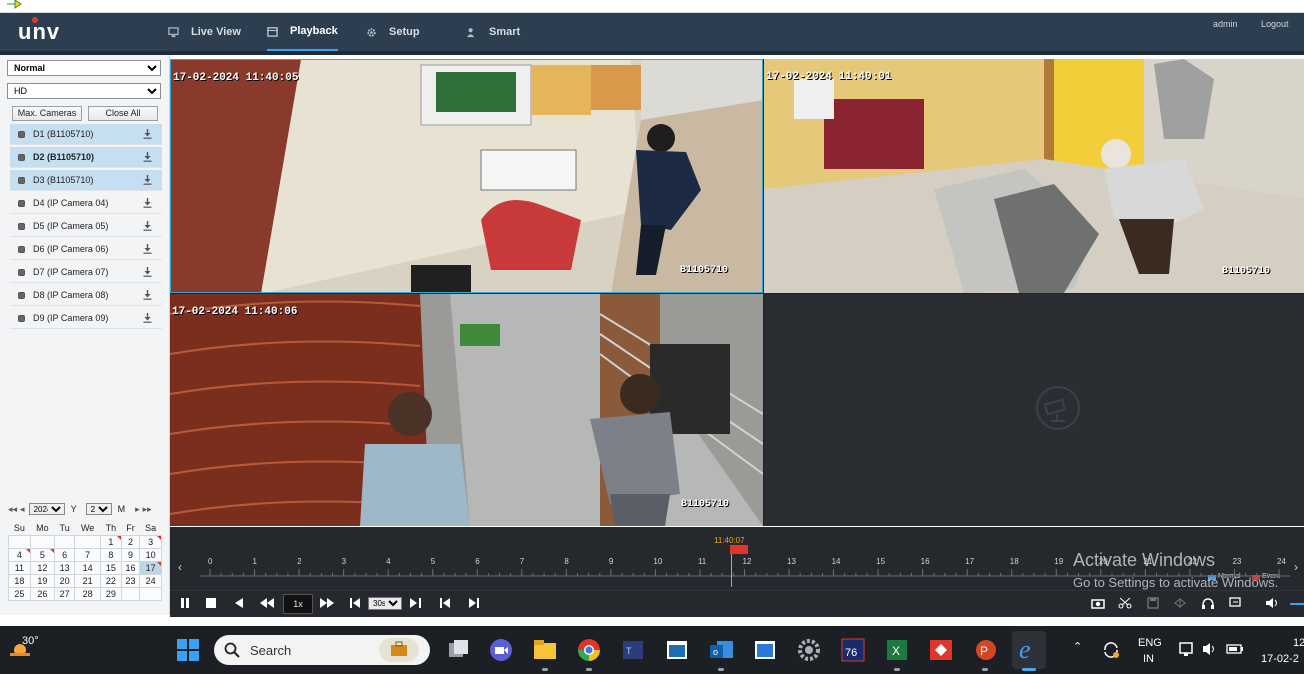  What do you see at coordinates (415, 603) in the screenshot?
I see `skip-forward-button` at bounding box center [415, 603].